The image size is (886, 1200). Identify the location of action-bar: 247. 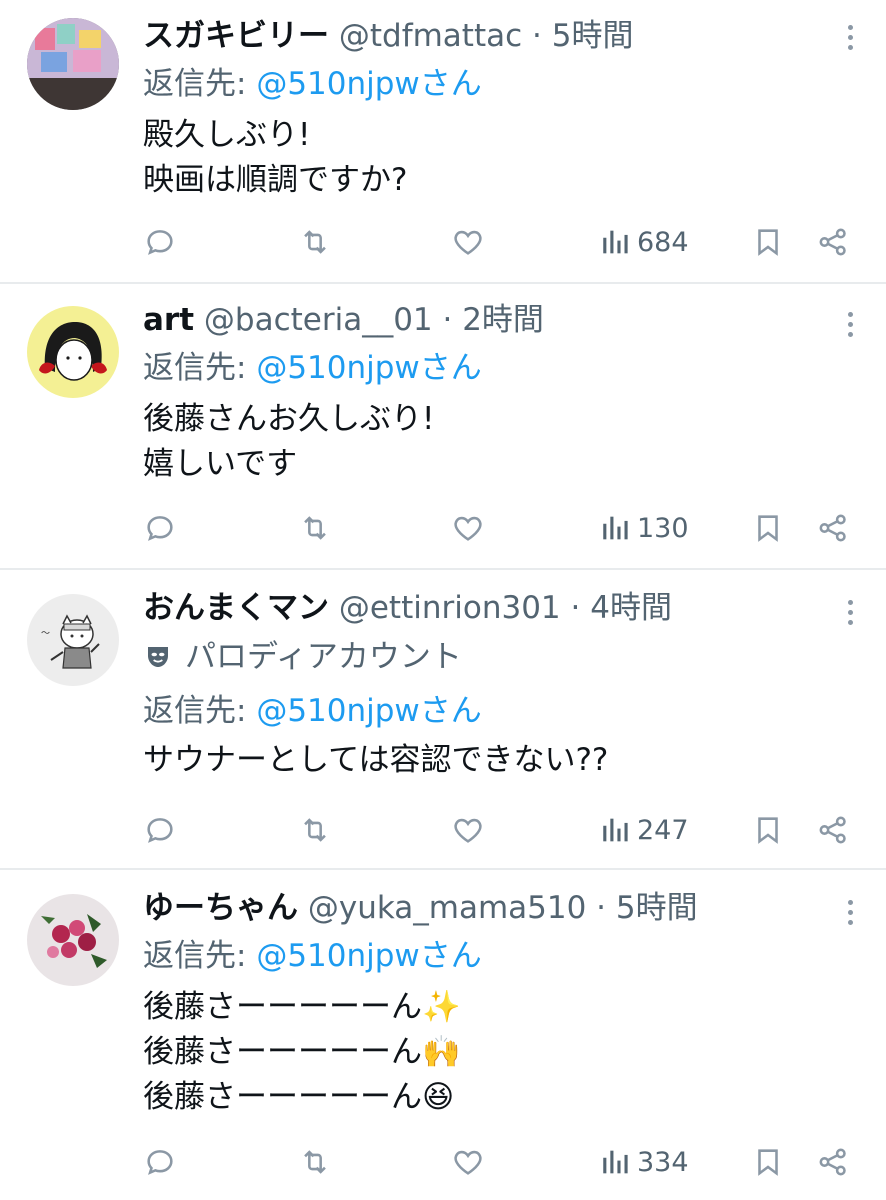
(504, 830).